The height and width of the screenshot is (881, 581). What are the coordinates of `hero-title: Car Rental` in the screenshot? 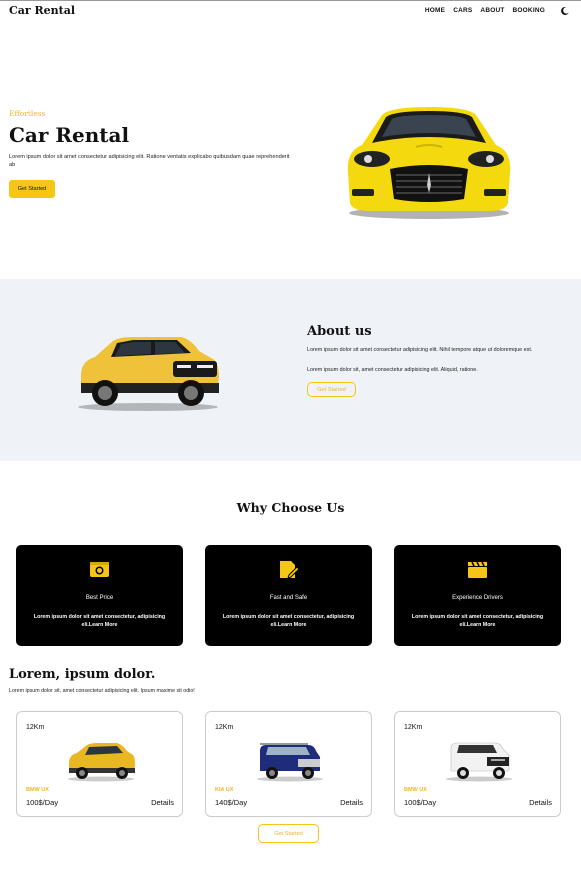 It's located at (69, 135).